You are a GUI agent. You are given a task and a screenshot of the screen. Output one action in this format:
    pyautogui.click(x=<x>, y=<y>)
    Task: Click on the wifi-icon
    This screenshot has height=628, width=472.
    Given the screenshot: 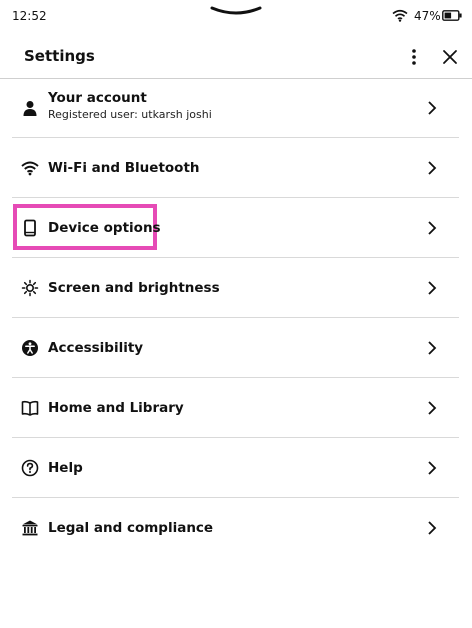 What is the action you would take?
    pyautogui.click(x=30, y=168)
    